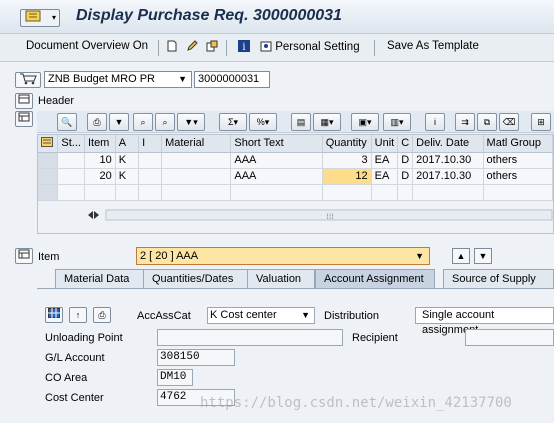 Image resolution: width=554 pixels, height=423 pixels. What do you see at coordinates (385, 144) in the screenshot?
I see `column-header-unit: Unit` at bounding box center [385, 144].